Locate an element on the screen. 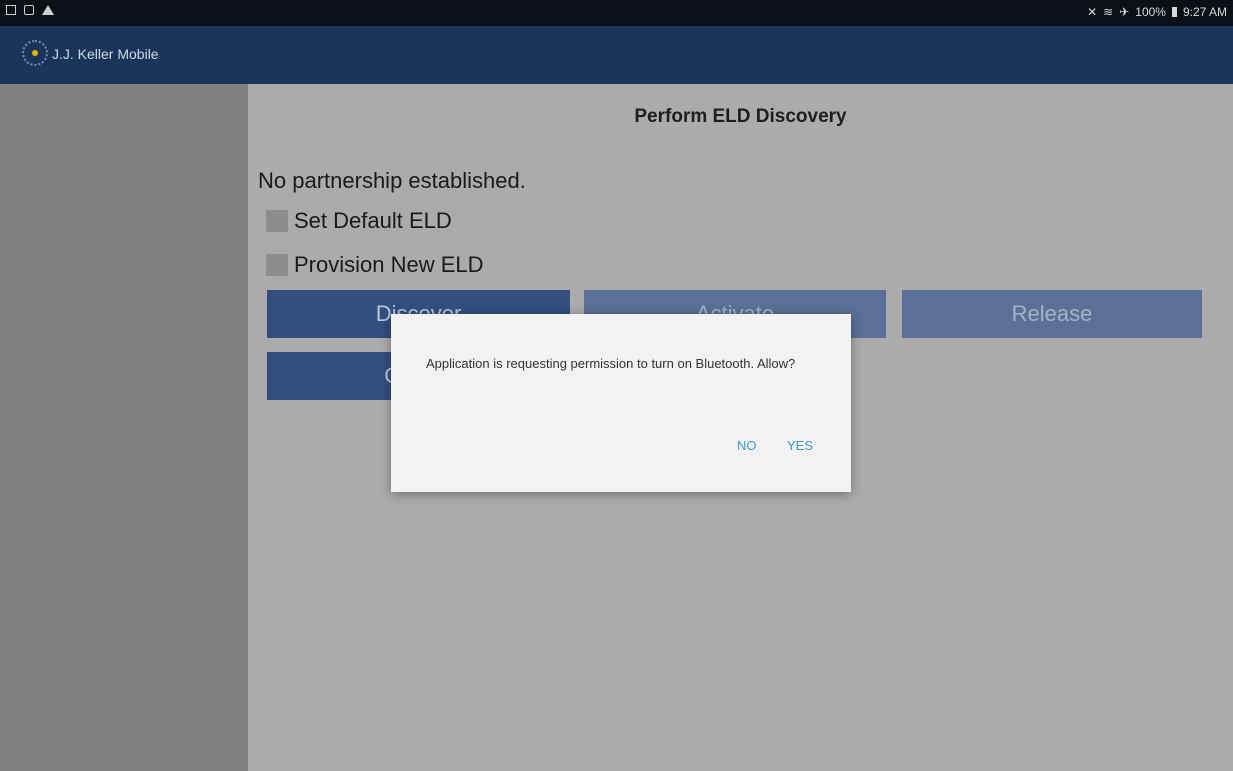  dialog-yes-button: YES is located at coordinates (800, 445).